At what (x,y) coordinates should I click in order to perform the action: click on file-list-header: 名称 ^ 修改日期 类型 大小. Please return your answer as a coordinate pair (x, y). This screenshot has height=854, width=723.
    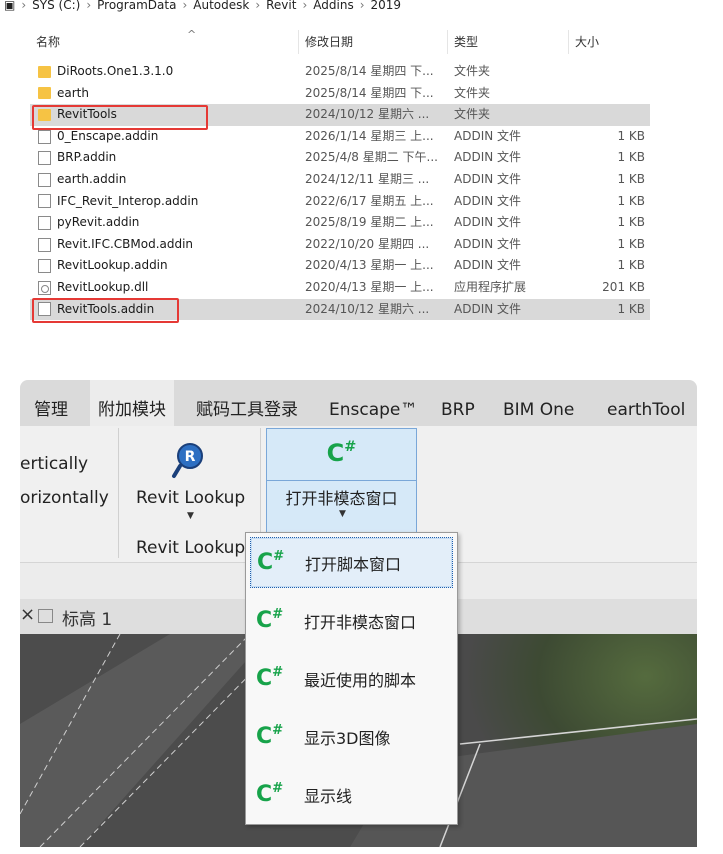
    Looking at the image, I should click on (342, 41).